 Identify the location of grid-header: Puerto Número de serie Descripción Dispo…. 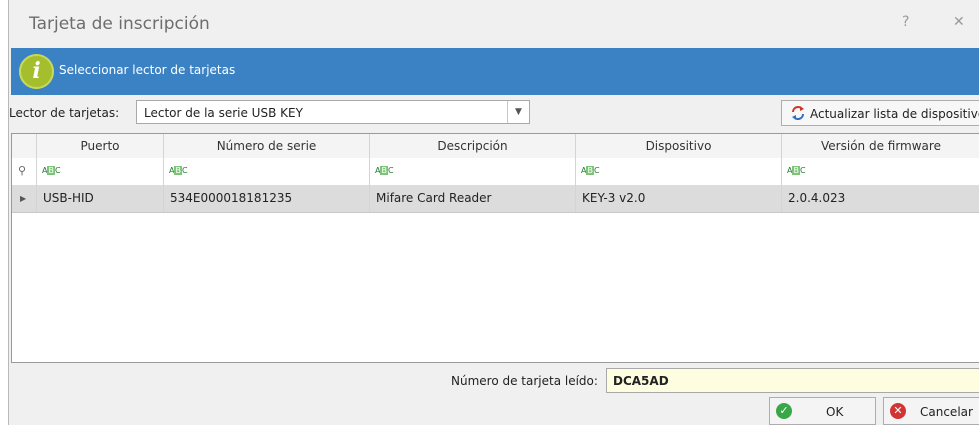
(495, 146).